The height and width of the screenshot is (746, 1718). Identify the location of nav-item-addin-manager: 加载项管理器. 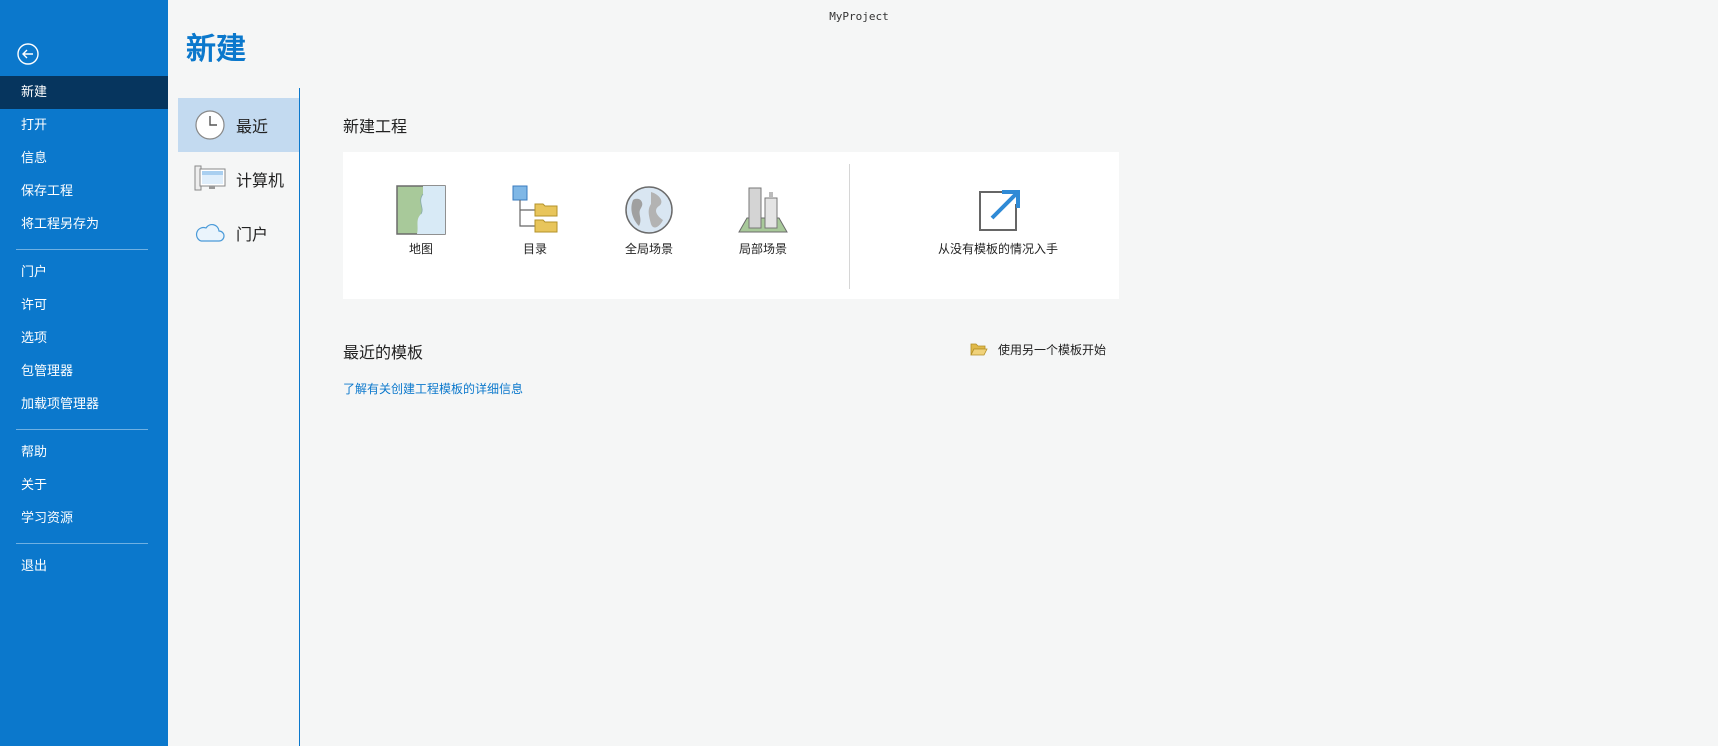
(84, 404).